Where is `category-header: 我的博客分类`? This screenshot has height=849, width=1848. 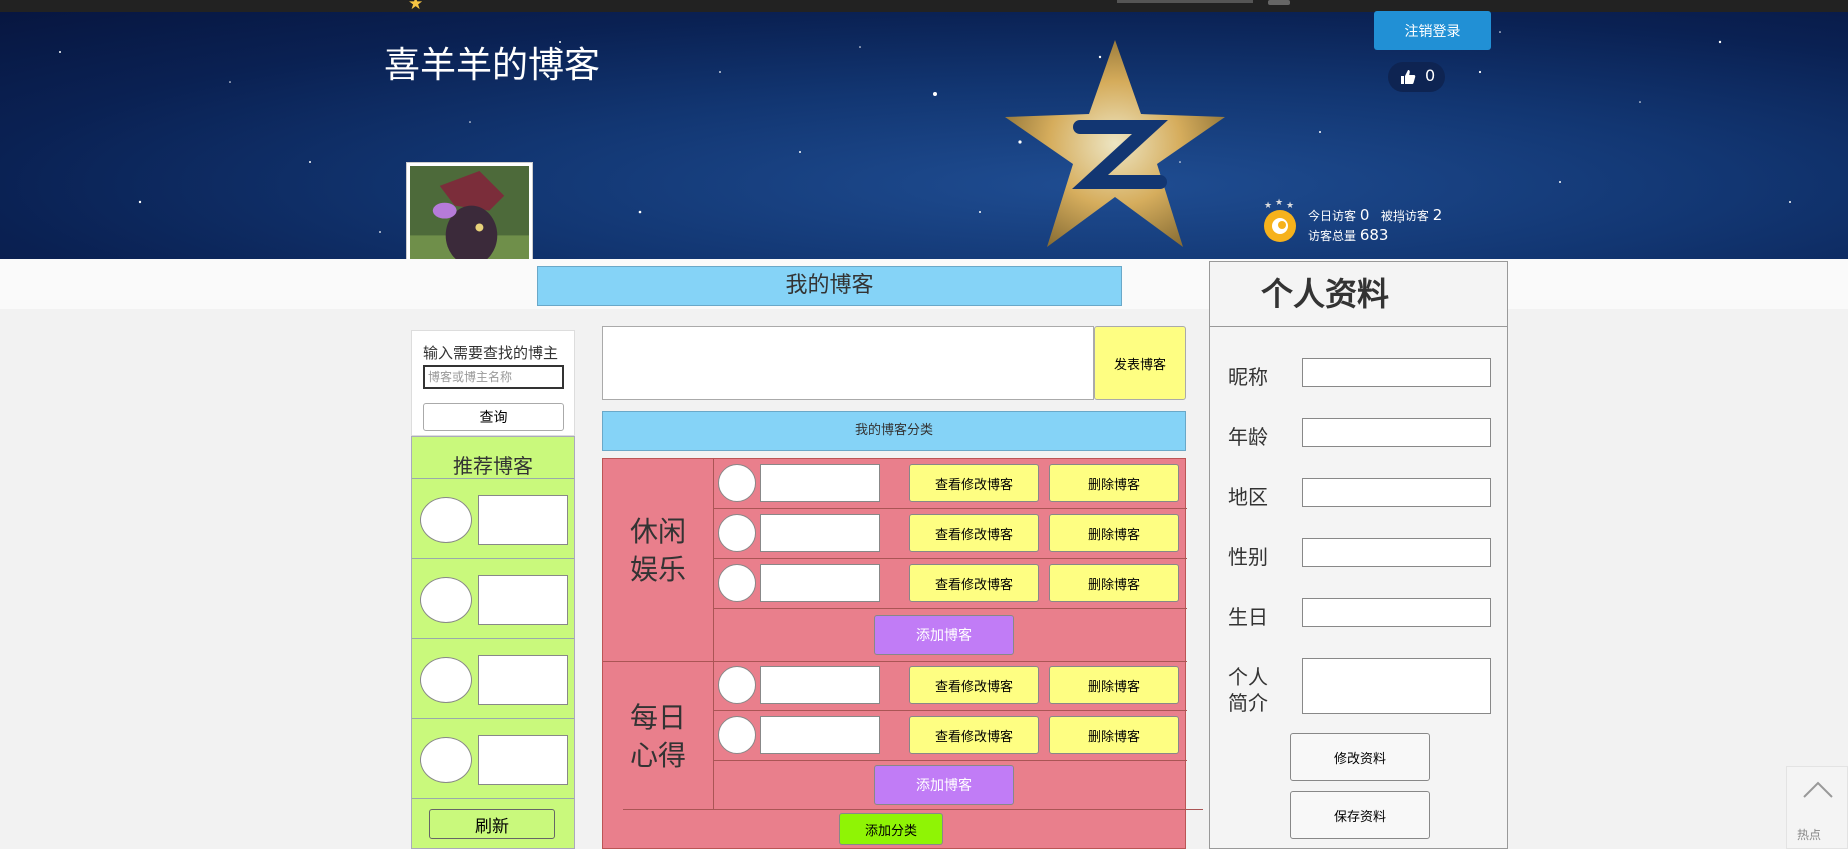 category-header: 我的博客分类 is located at coordinates (894, 431).